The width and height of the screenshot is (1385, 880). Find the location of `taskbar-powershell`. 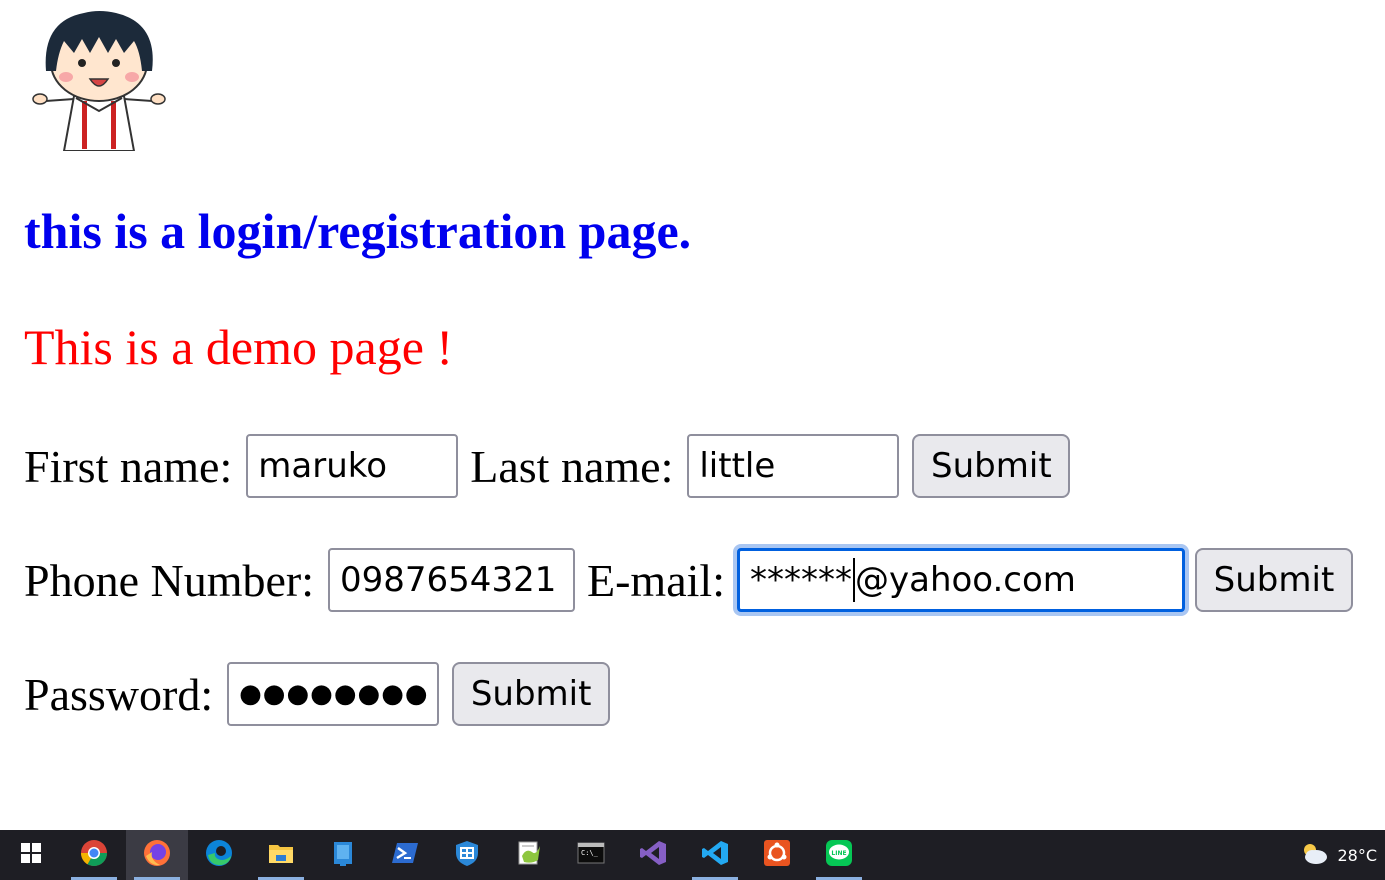

taskbar-powershell is located at coordinates (405, 855).